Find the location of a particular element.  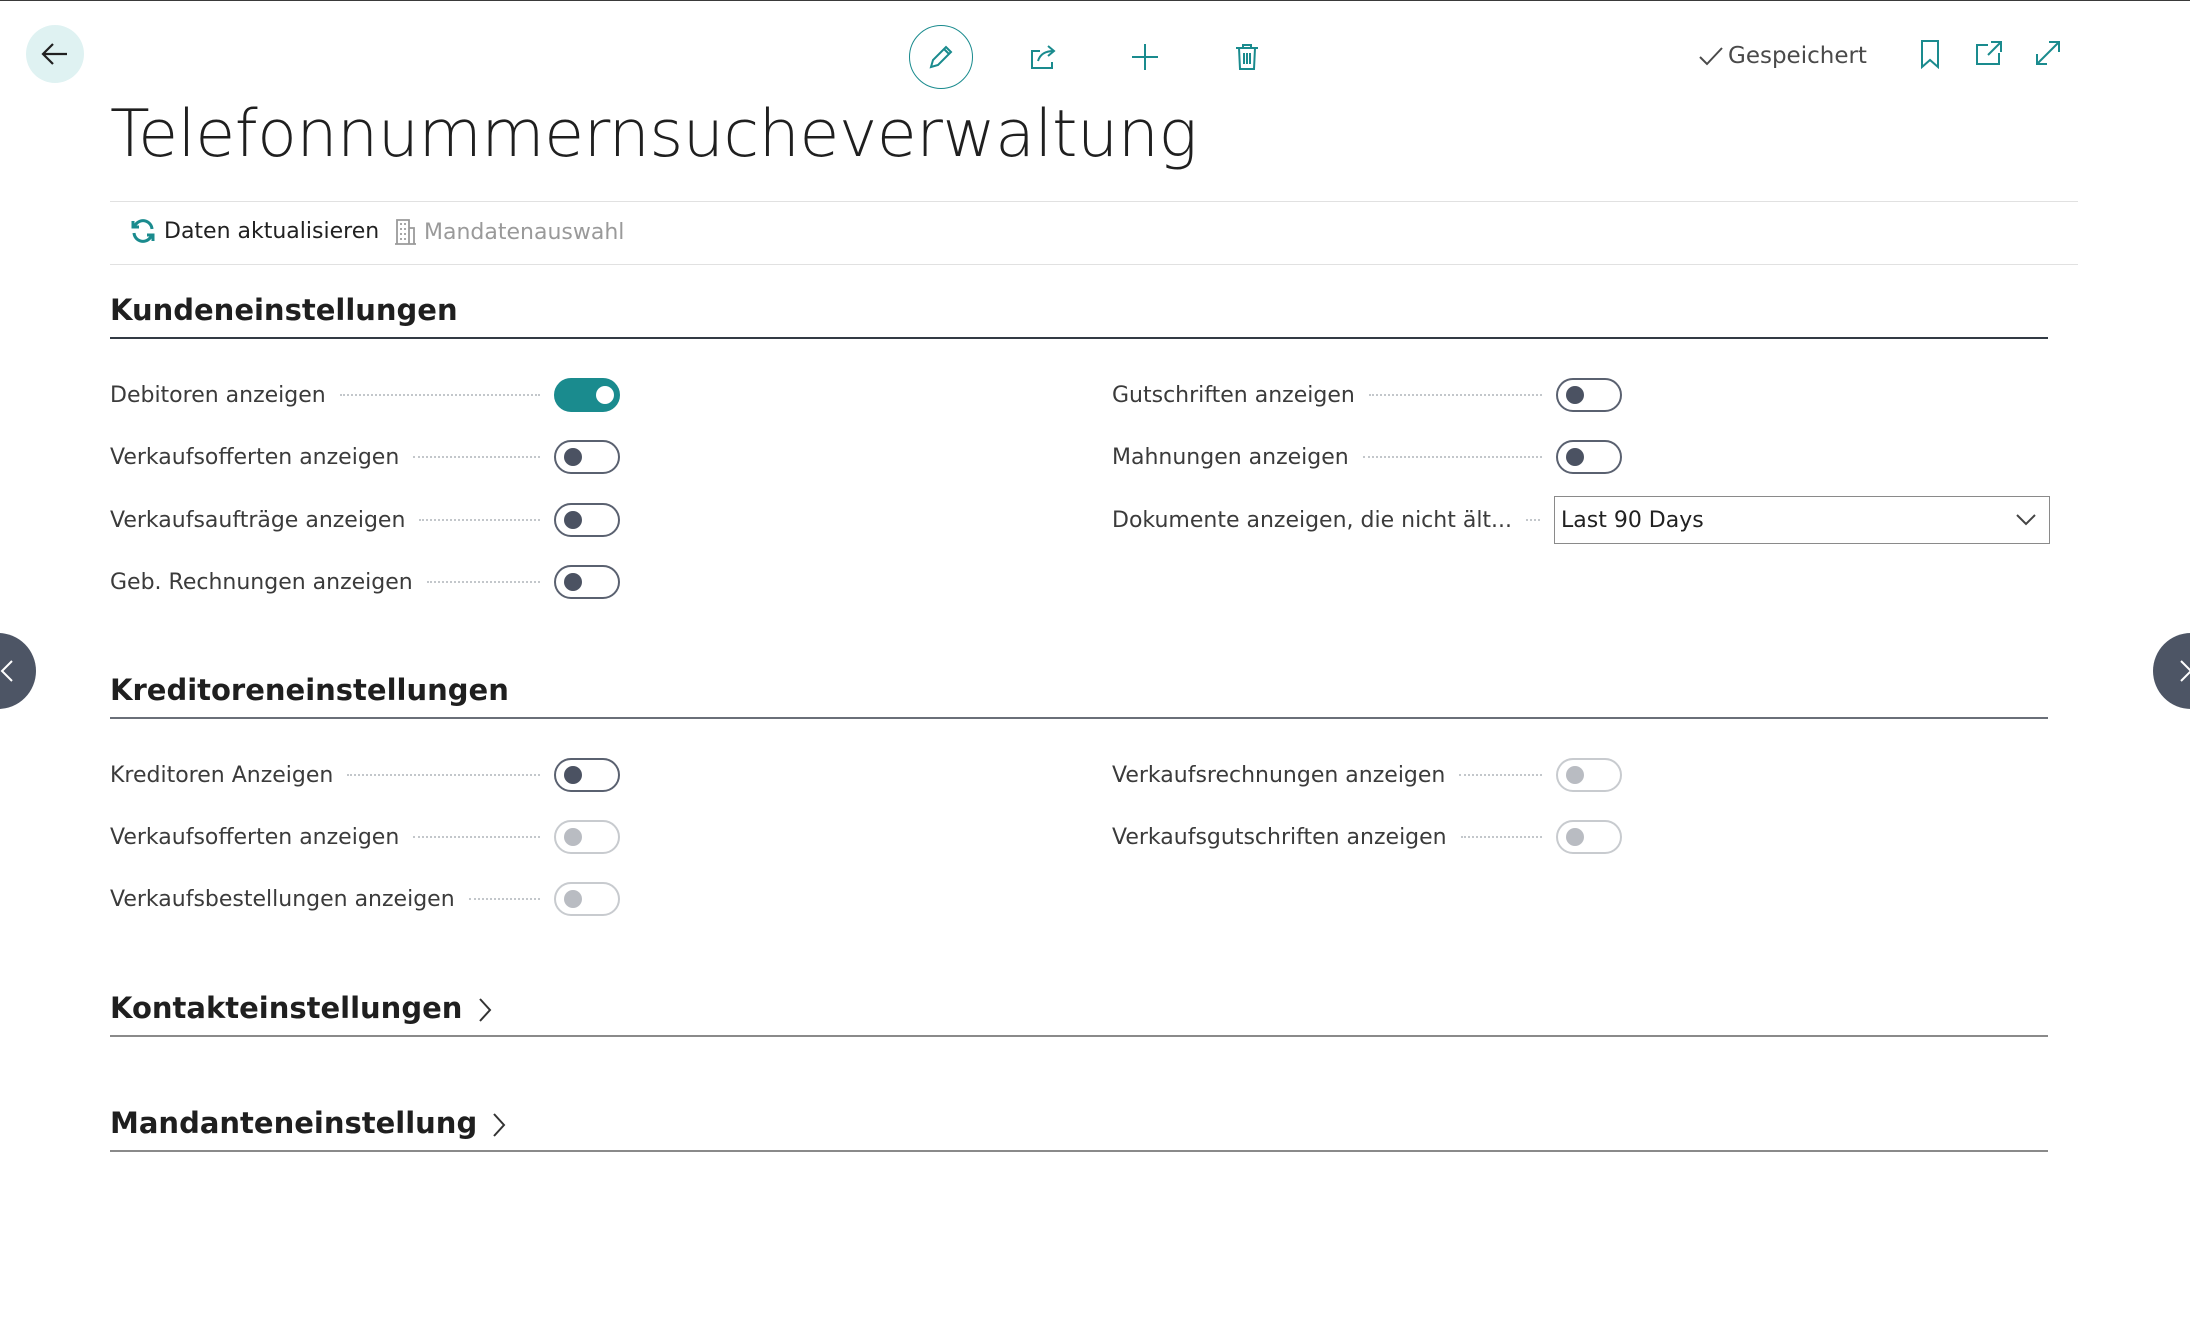

customer-settings-header: Kundeneinstellungen is located at coordinates (1079, 316).